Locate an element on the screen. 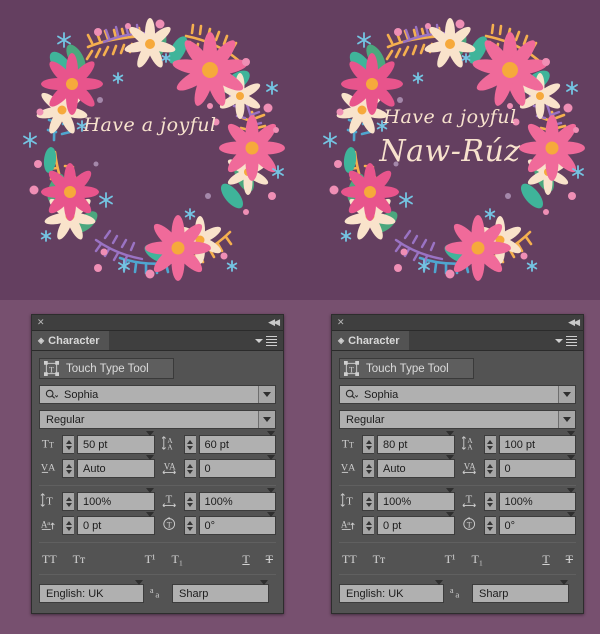  font-size-icon: TT is located at coordinates (49, 444).